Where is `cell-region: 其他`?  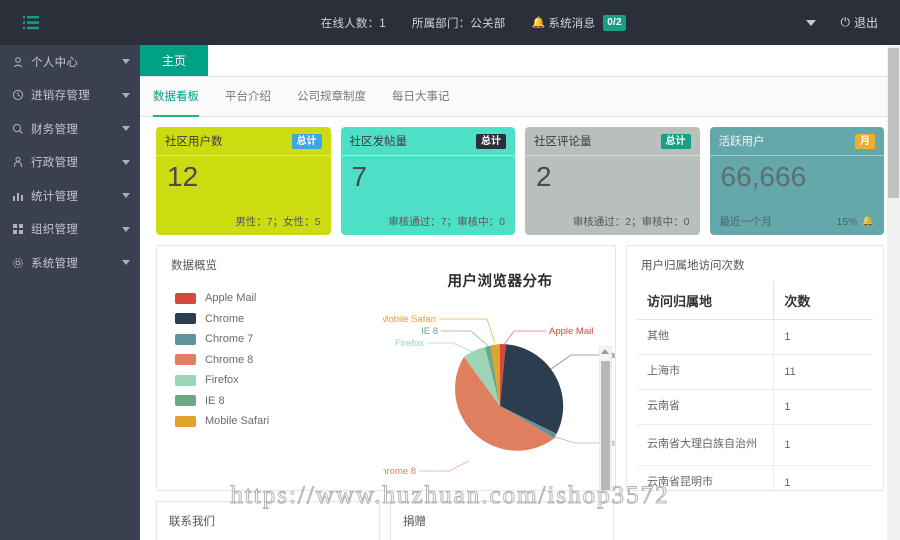 cell-region: 其他 is located at coordinates (706, 337).